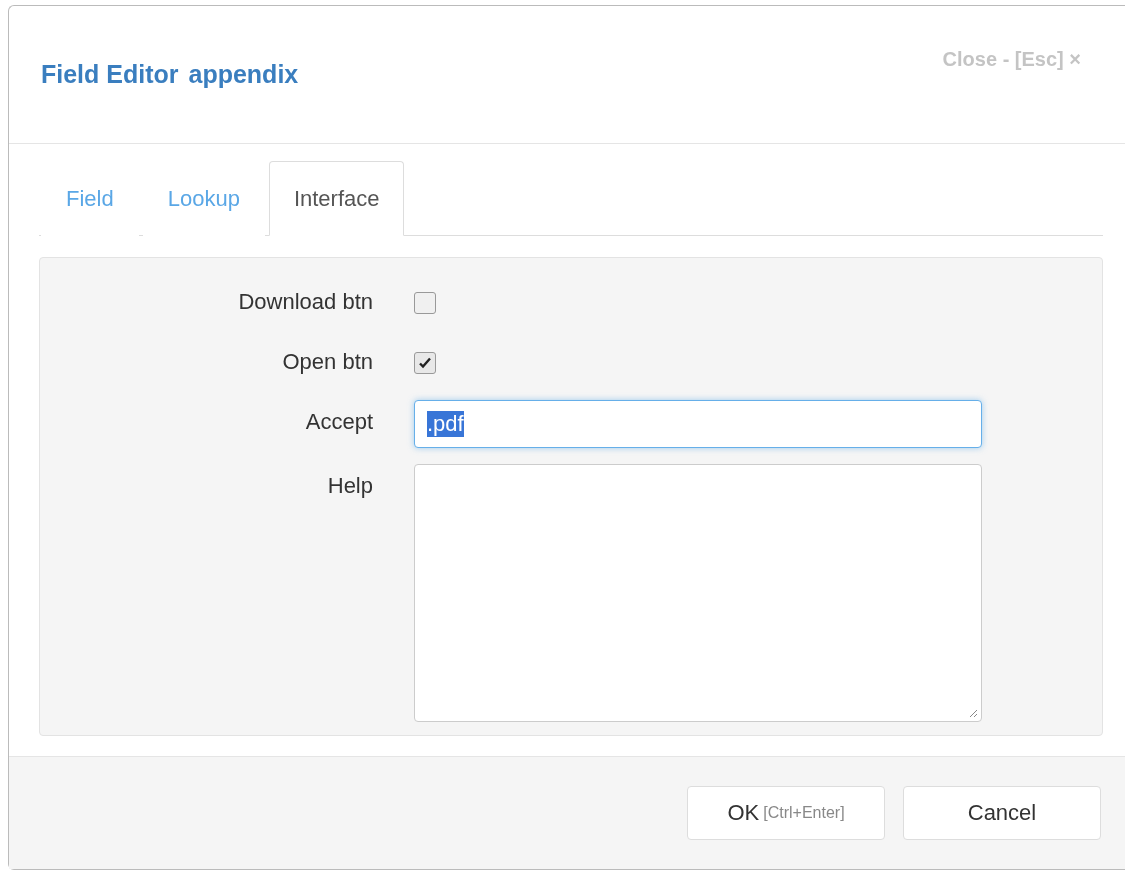  What do you see at coordinates (110, 74) in the screenshot?
I see `dialog-title: Field Editor` at bounding box center [110, 74].